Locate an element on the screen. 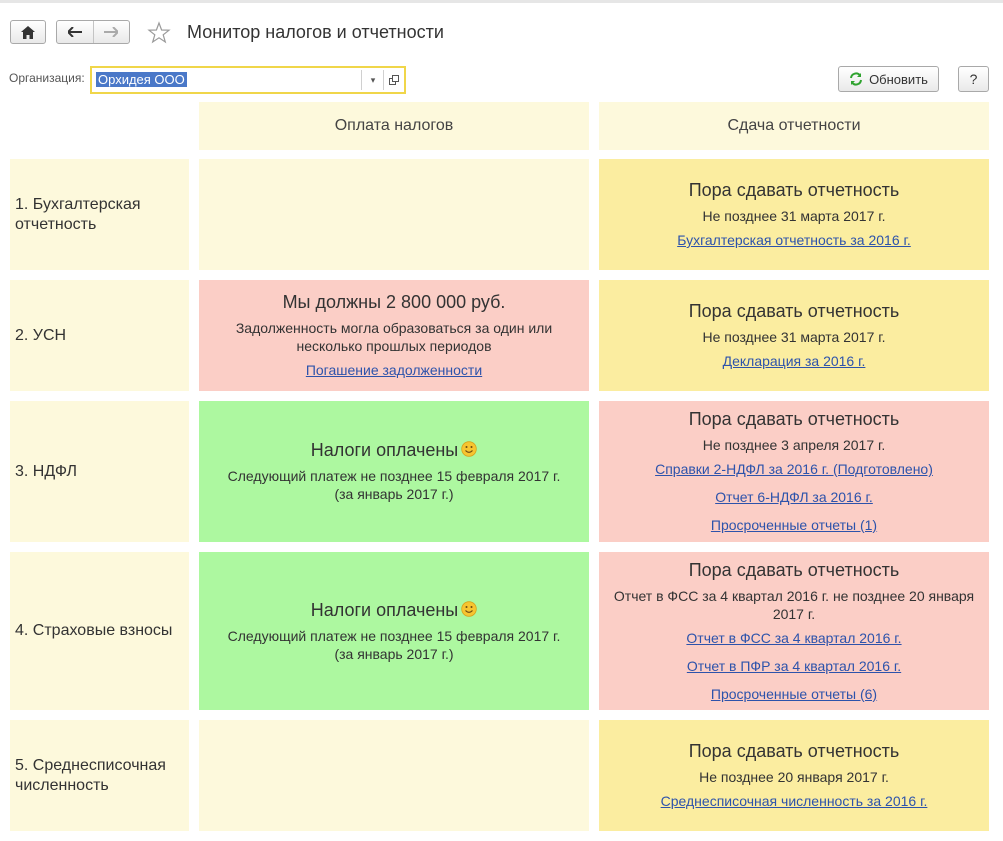 The height and width of the screenshot is (841, 1003). report-link-declaration-2016: Декларация за 2016 г. is located at coordinates (794, 361).